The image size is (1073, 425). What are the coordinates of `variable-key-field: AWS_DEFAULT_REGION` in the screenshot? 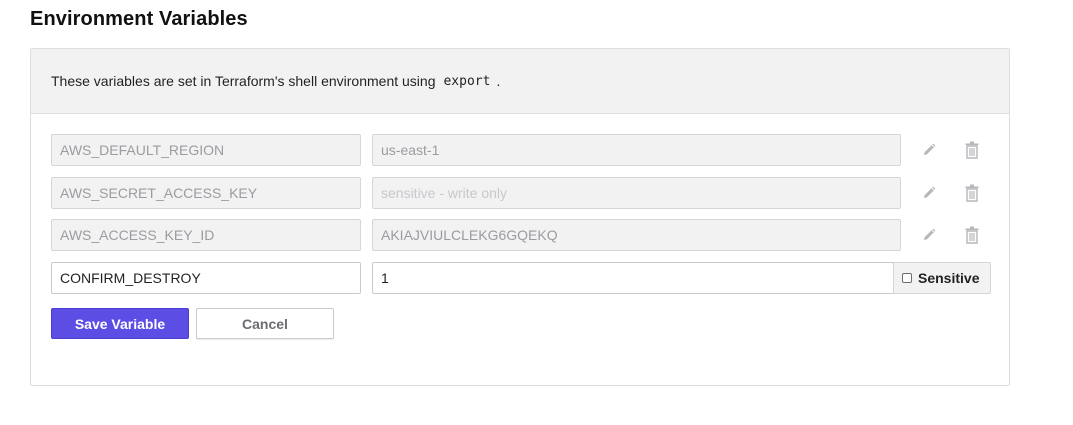 It's located at (206, 150).